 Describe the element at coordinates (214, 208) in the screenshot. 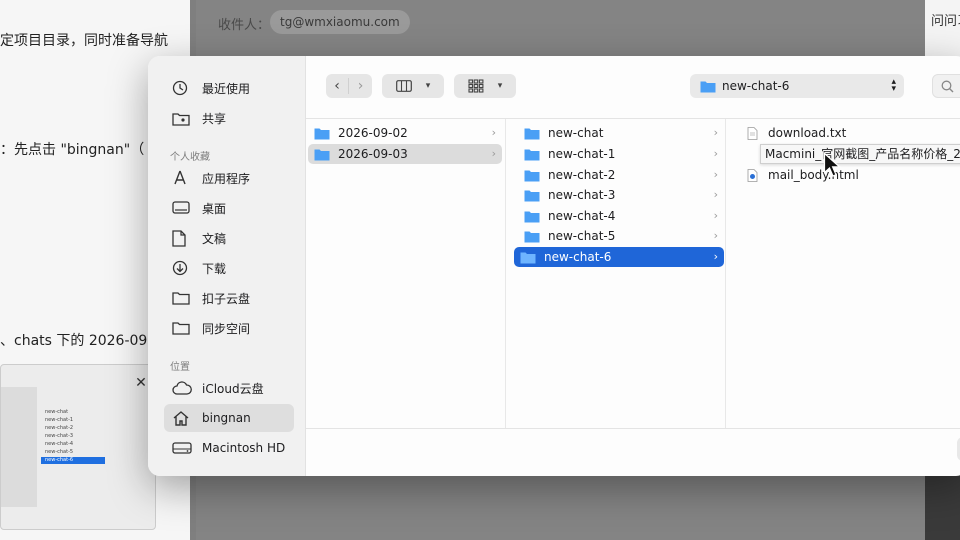

I see `sidebar-item-label: 桌面` at that location.